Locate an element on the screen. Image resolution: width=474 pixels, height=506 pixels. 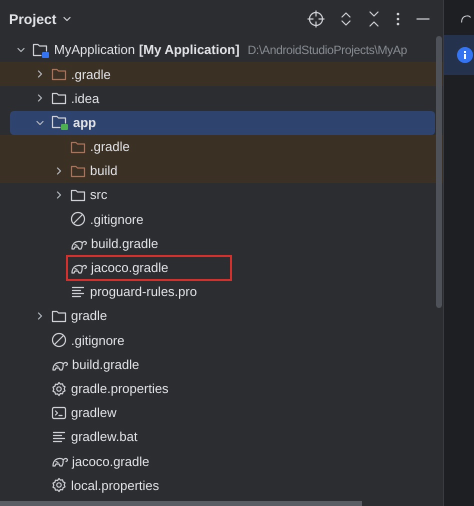
panel-title-dropdown: Project is located at coordinates (40, 19).